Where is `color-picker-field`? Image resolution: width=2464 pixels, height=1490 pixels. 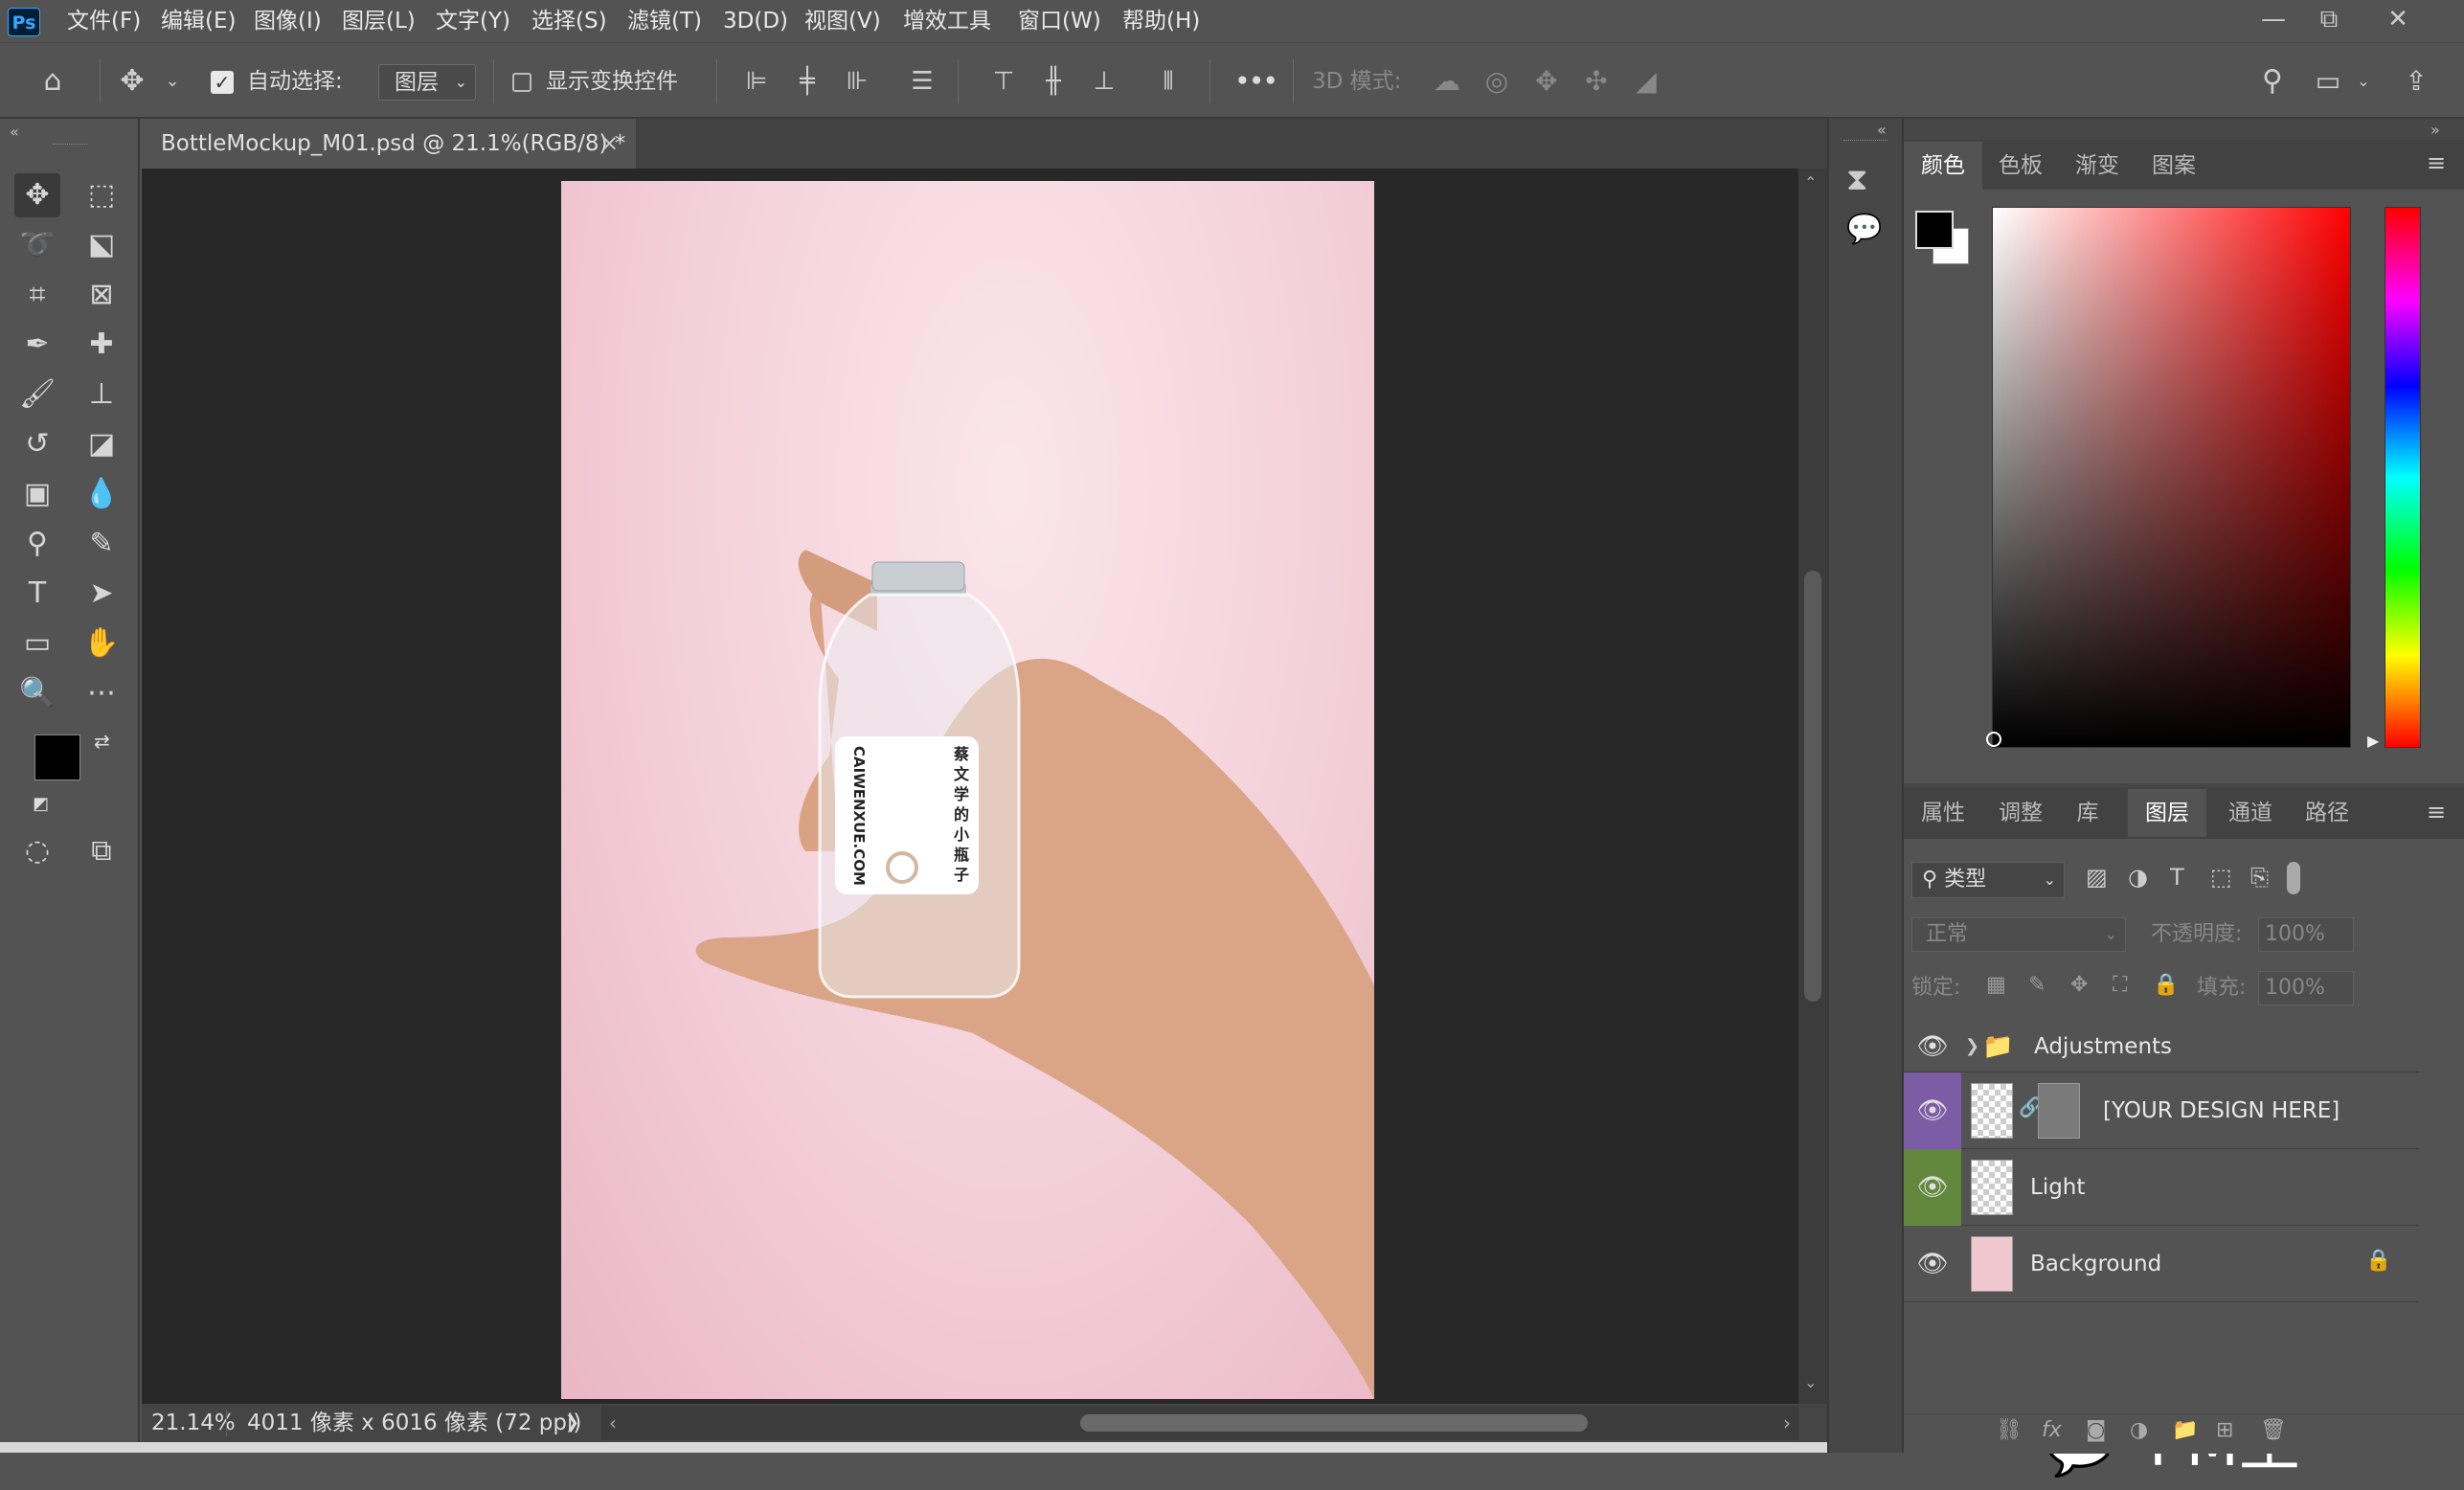 color-picker-field is located at coordinates (2171, 477).